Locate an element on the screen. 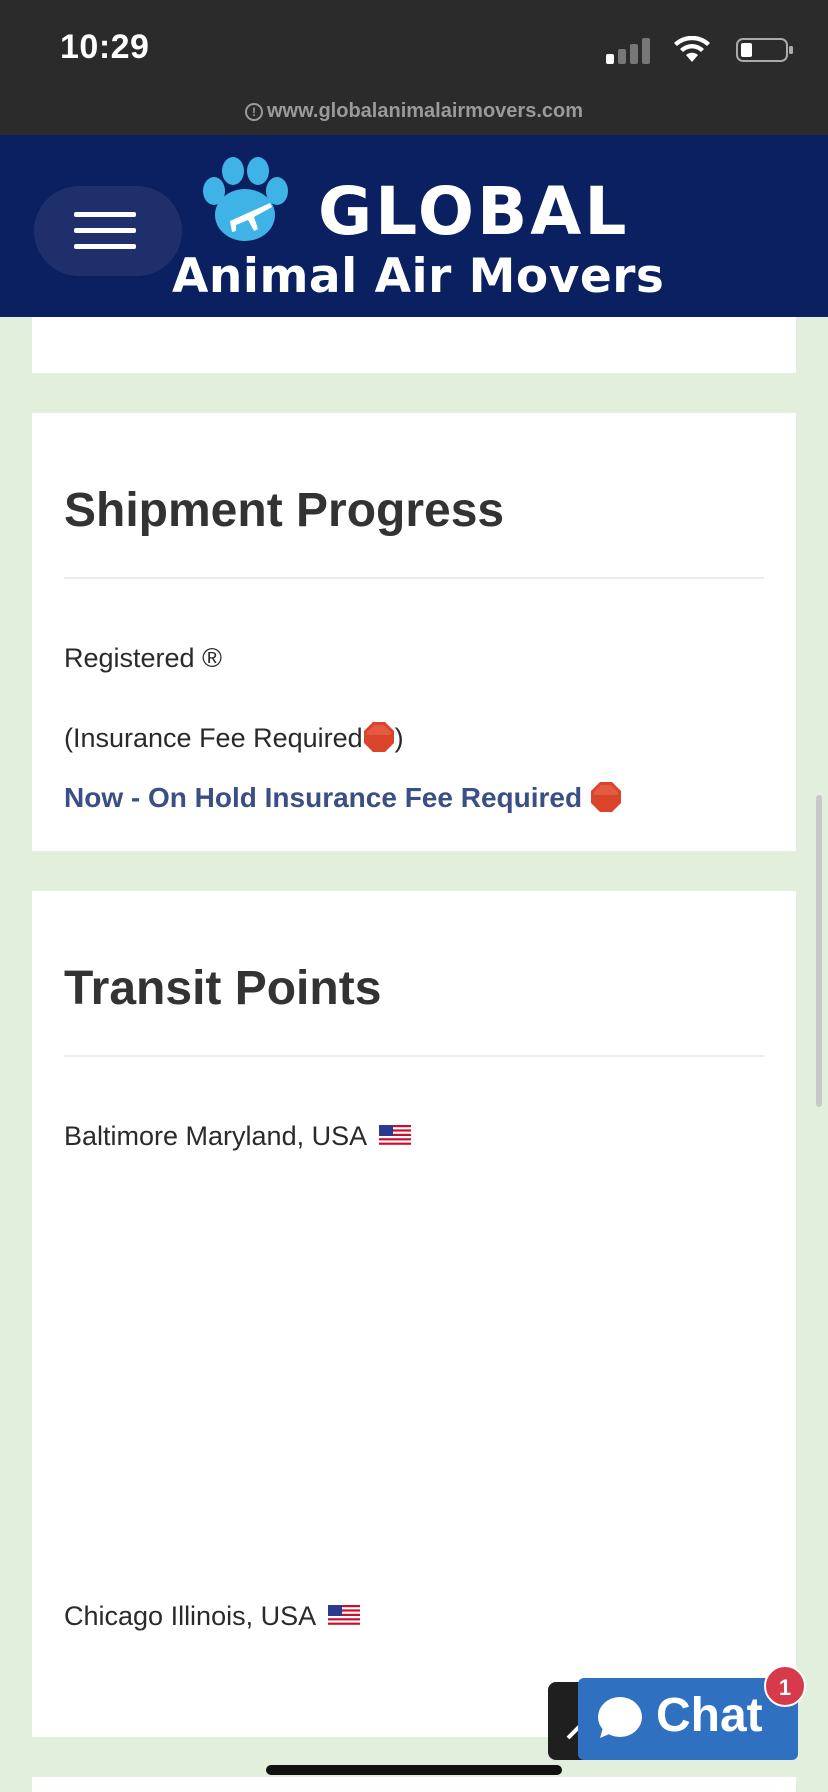 This screenshot has height=1792, width=828. status-time: 10:29 is located at coordinates (105, 47).